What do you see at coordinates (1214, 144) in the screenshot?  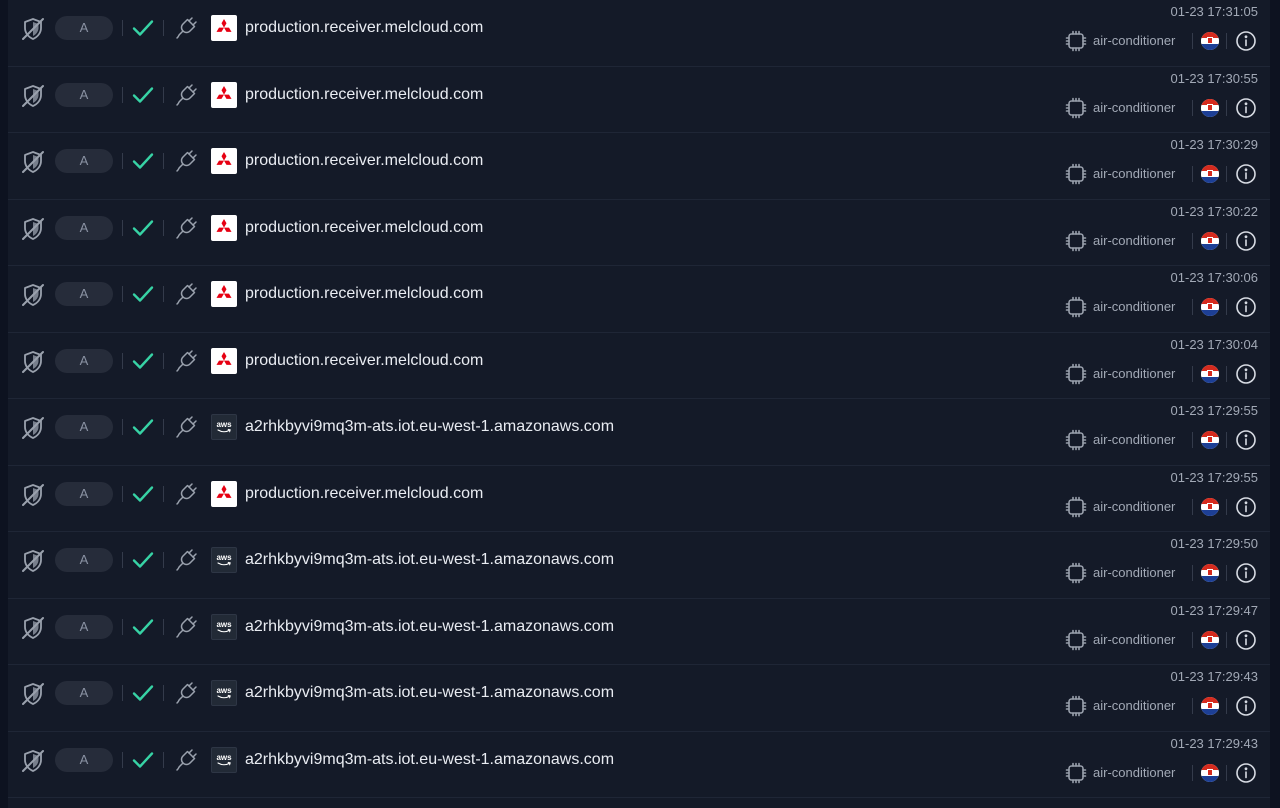 I see `timestamp: 01-23 17:30:29` at bounding box center [1214, 144].